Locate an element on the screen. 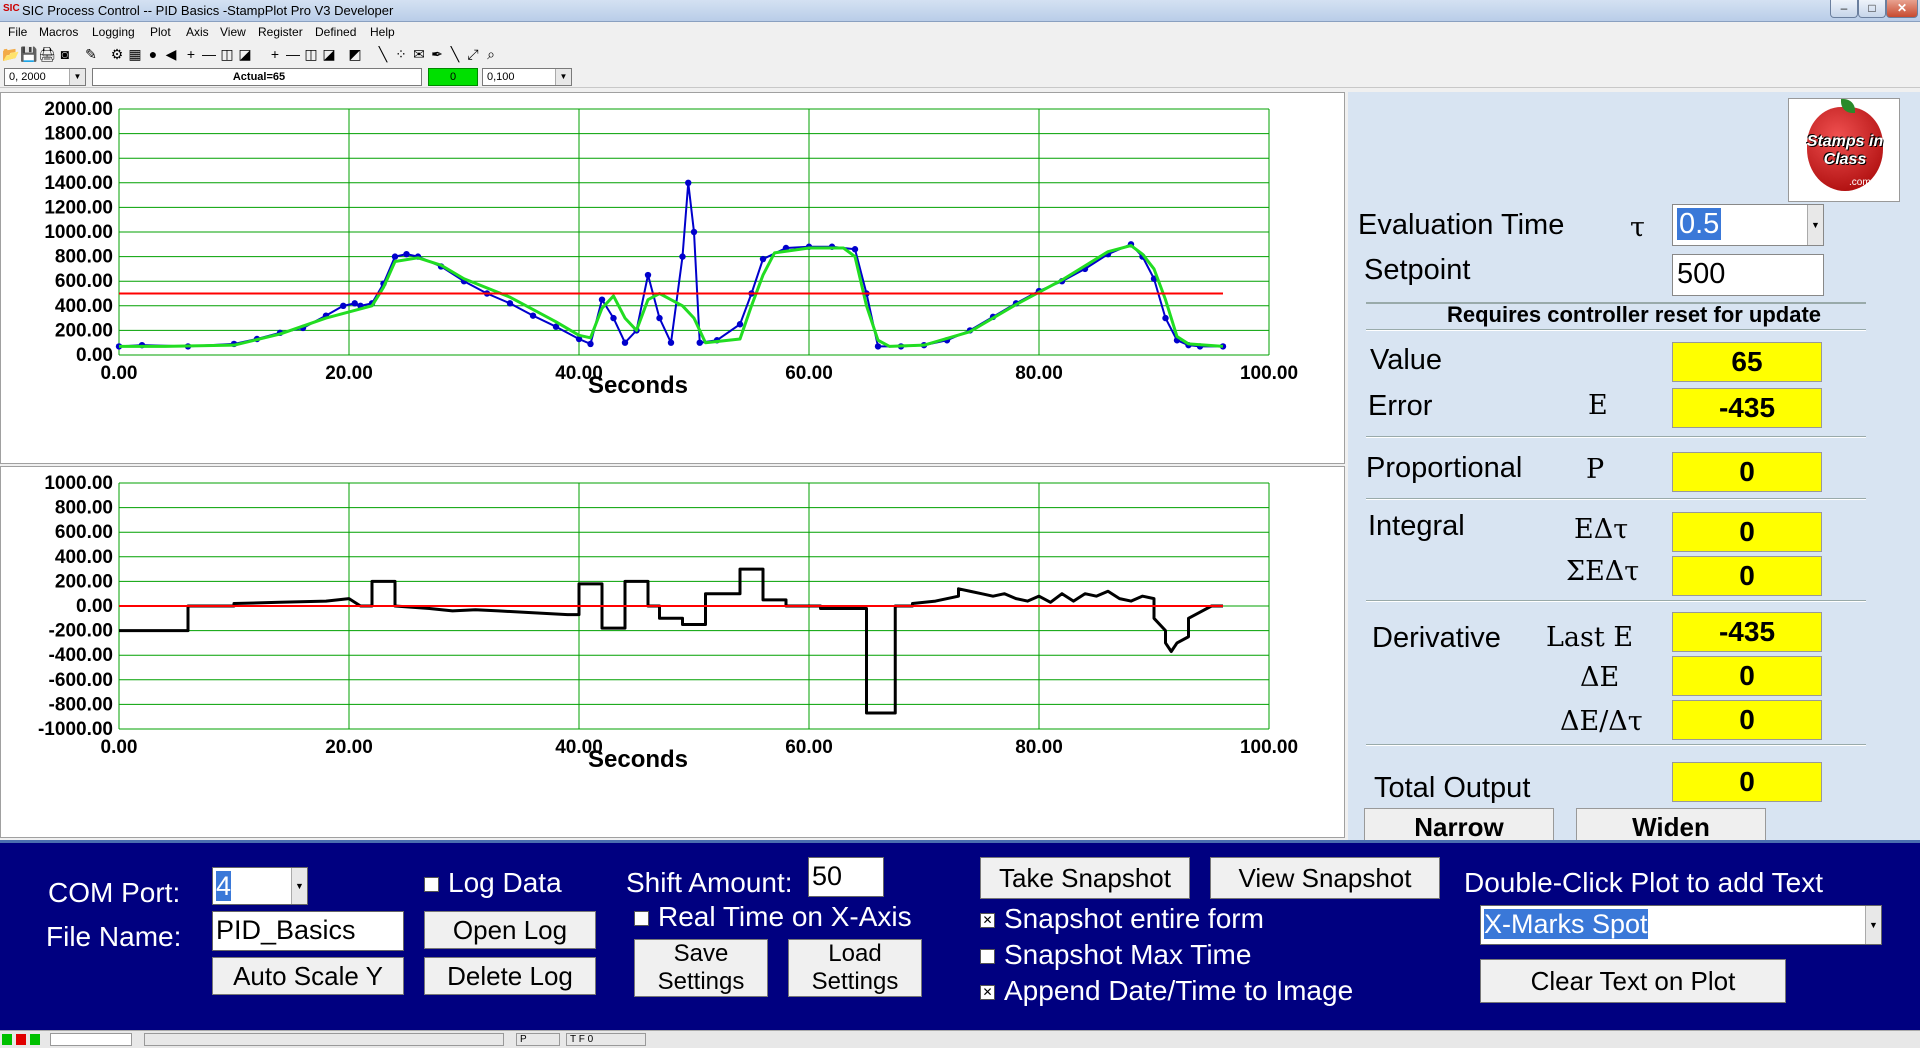  menu-register: Register is located at coordinates (280, 32).